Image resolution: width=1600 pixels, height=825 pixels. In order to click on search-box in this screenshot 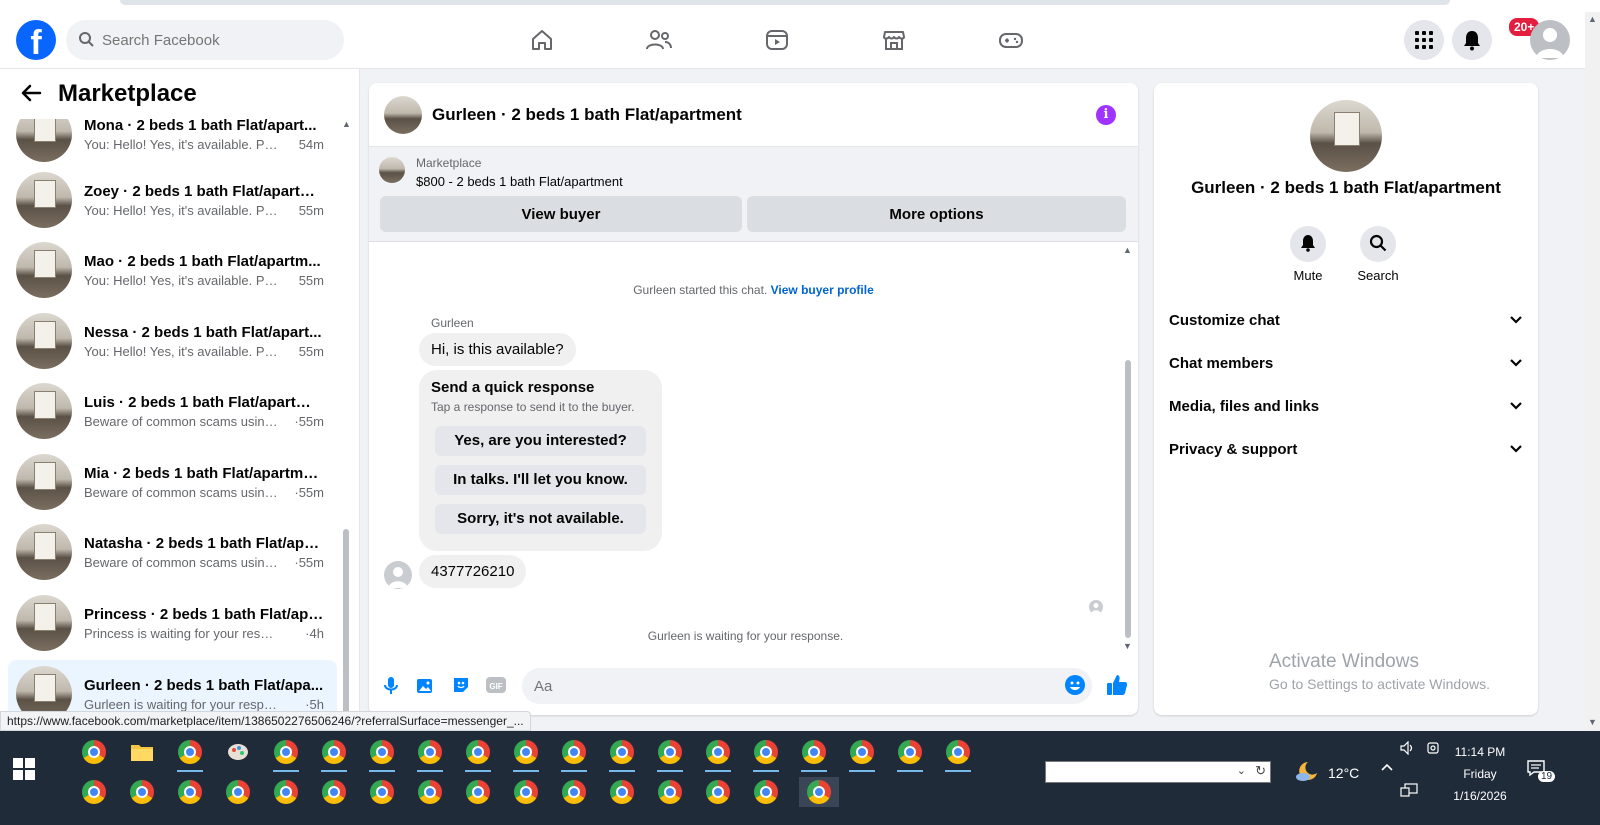, I will do `click(205, 40)`.